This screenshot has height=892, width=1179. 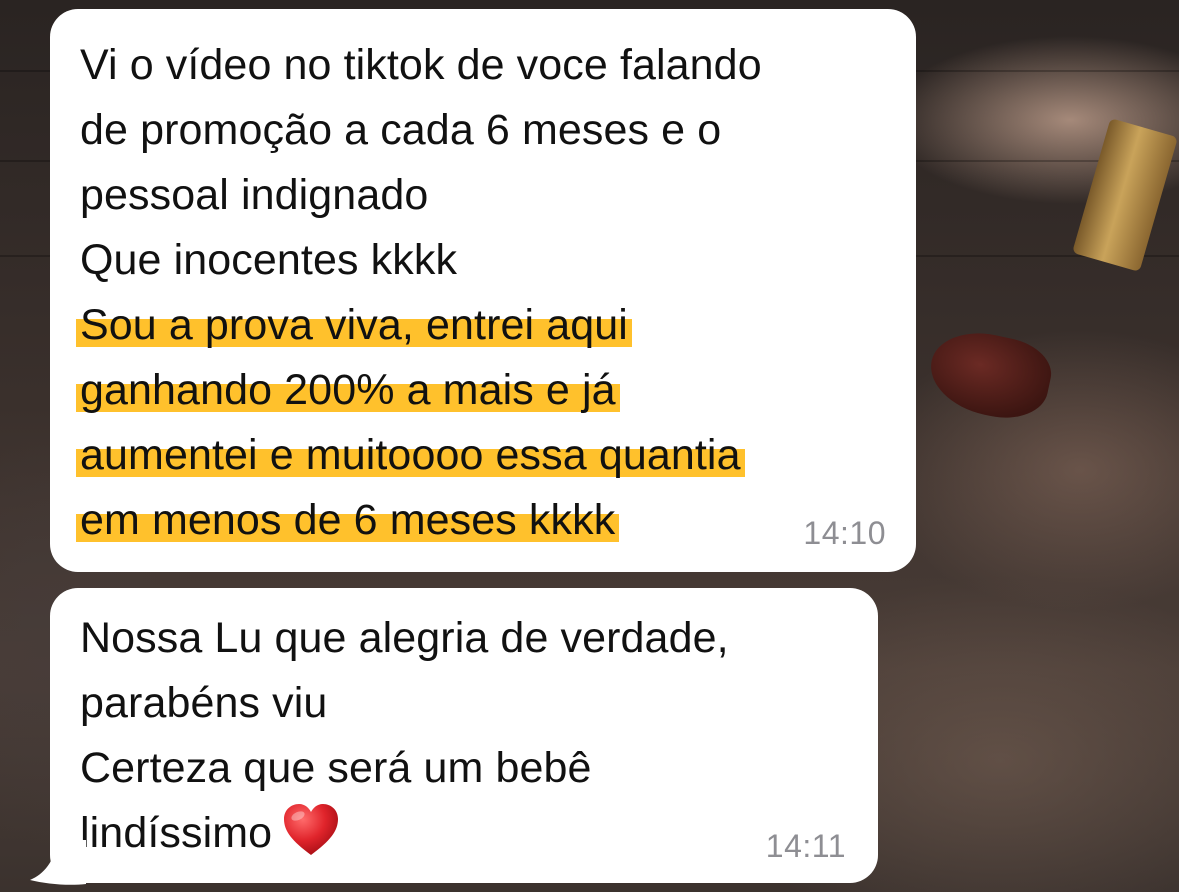 What do you see at coordinates (269, 260) in the screenshot?
I see `message-line: Que inocentes kkkk` at bounding box center [269, 260].